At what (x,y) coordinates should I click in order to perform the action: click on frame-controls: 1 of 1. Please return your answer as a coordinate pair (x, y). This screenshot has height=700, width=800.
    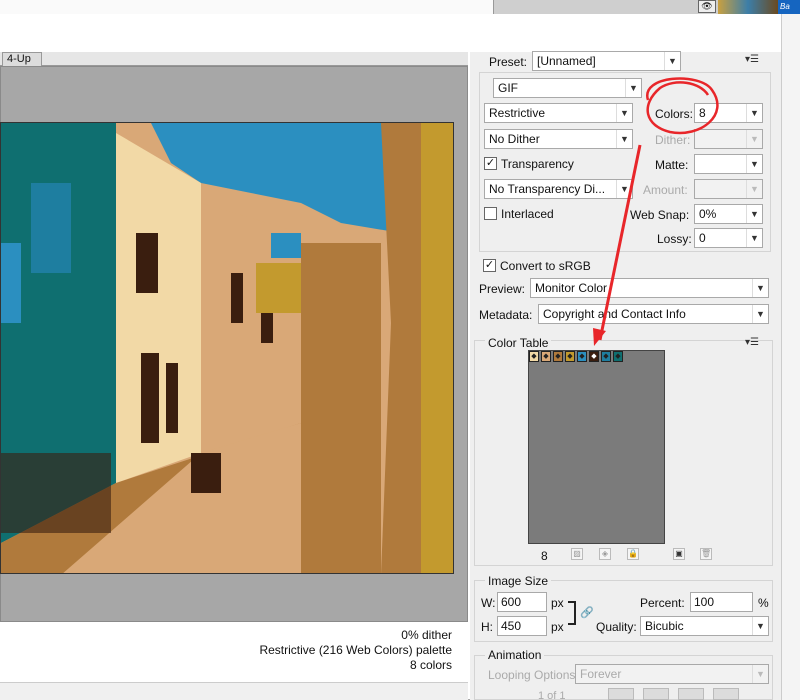
    Looking at the image, I should click on (623, 694).